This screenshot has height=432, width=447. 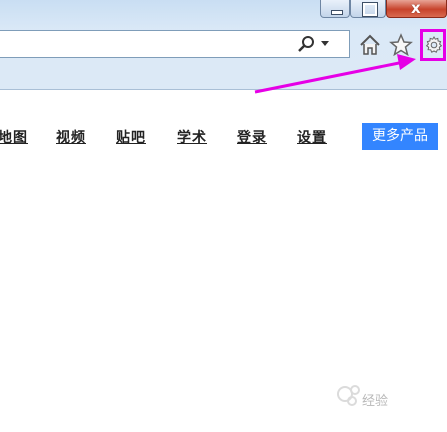 What do you see at coordinates (175, 44) in the screenshot?
I see `address-bar` at bounding box center [175, 44].